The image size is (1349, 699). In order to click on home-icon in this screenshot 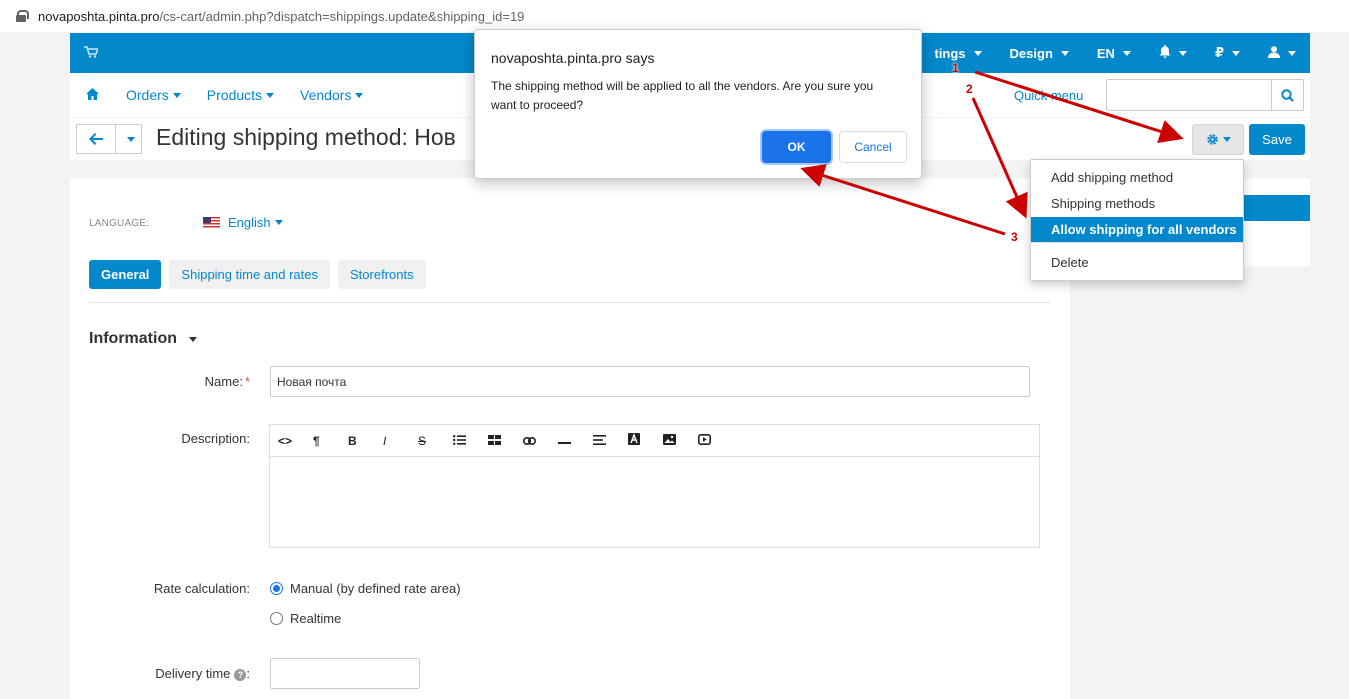, I will do `click(93, 95)`.